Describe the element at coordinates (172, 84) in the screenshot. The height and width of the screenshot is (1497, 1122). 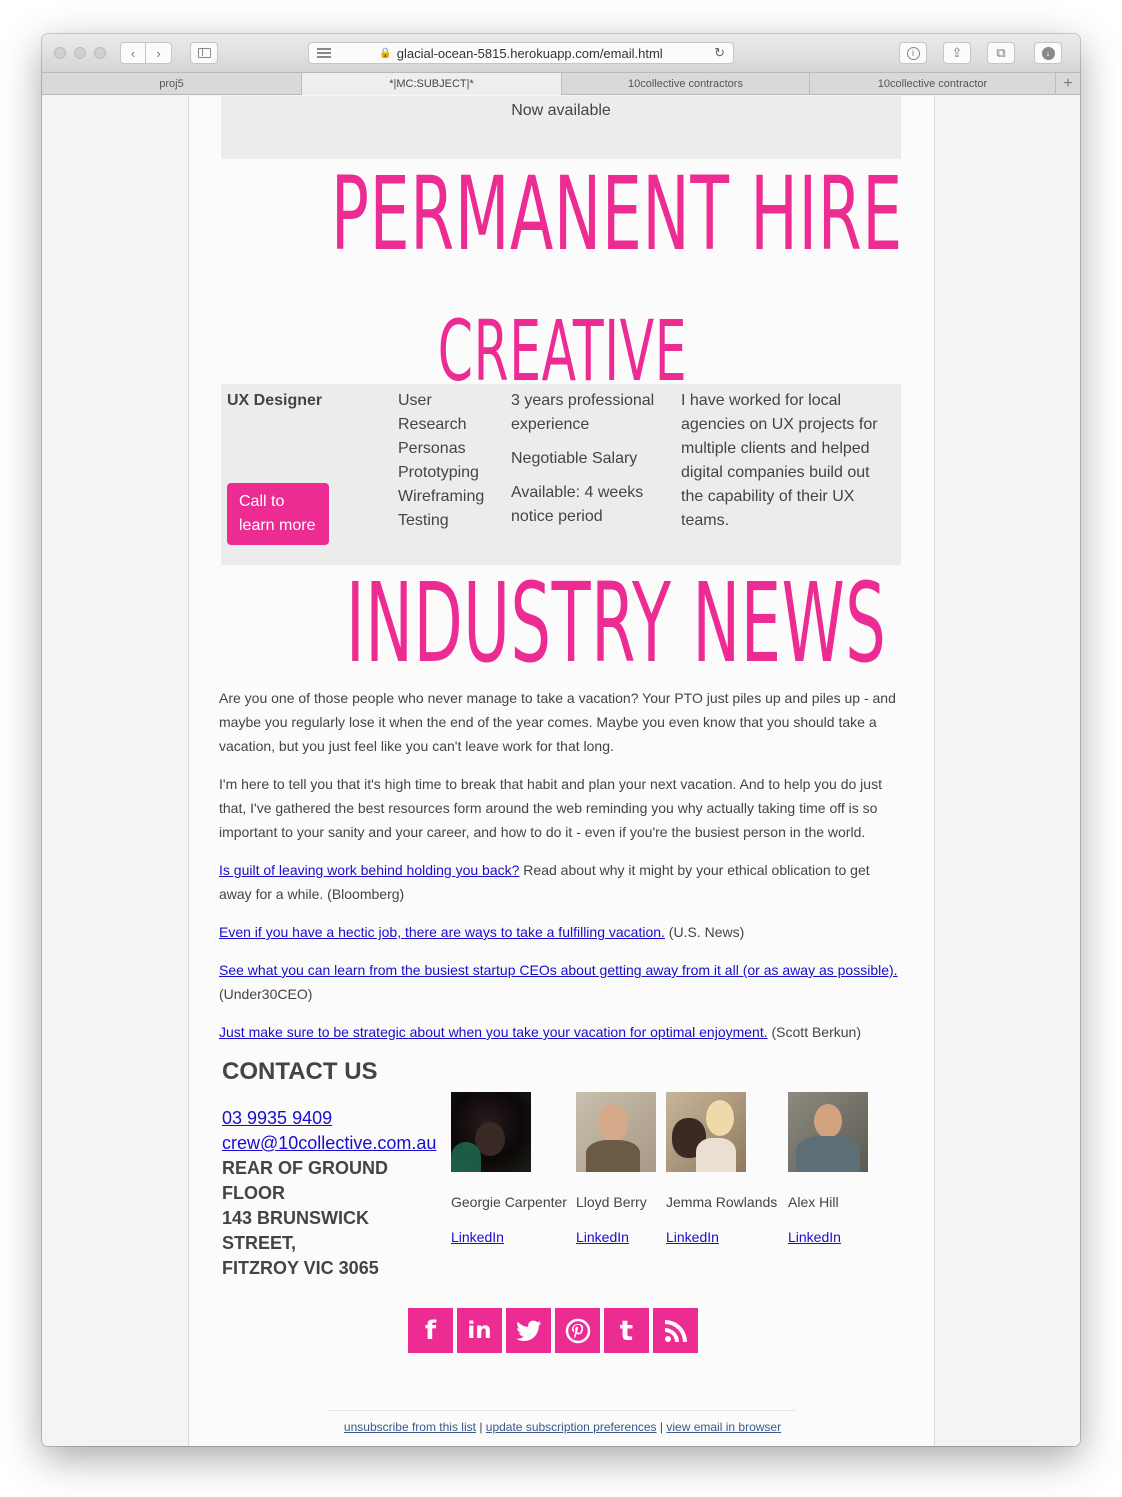
I see `tab-proj5: proj5` at that location.